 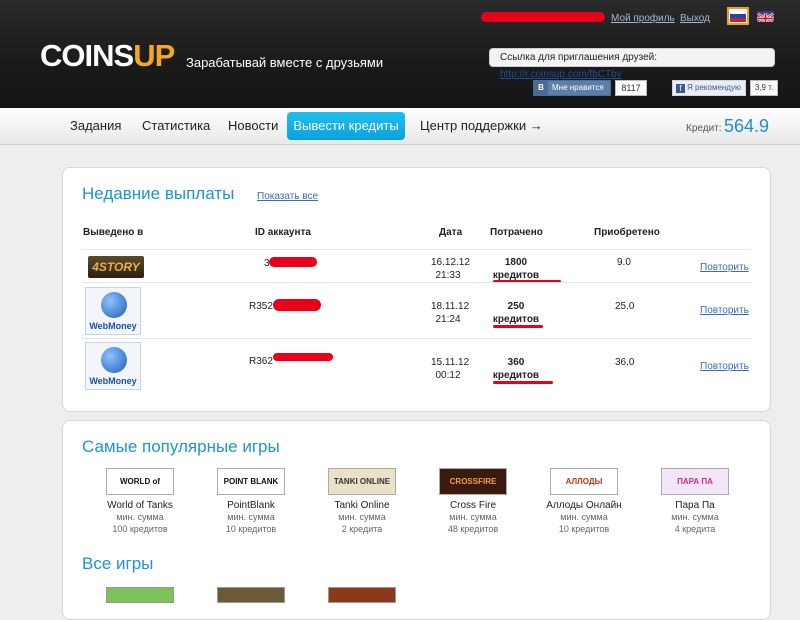 I want to click on date-text: 15.11.12, so click(x=450, y=362).